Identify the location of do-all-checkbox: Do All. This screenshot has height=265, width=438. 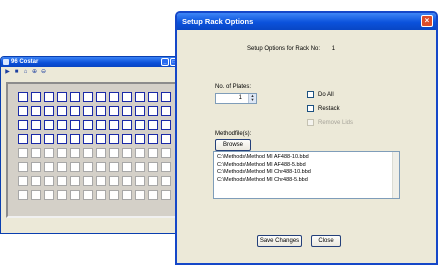
(320, 94).